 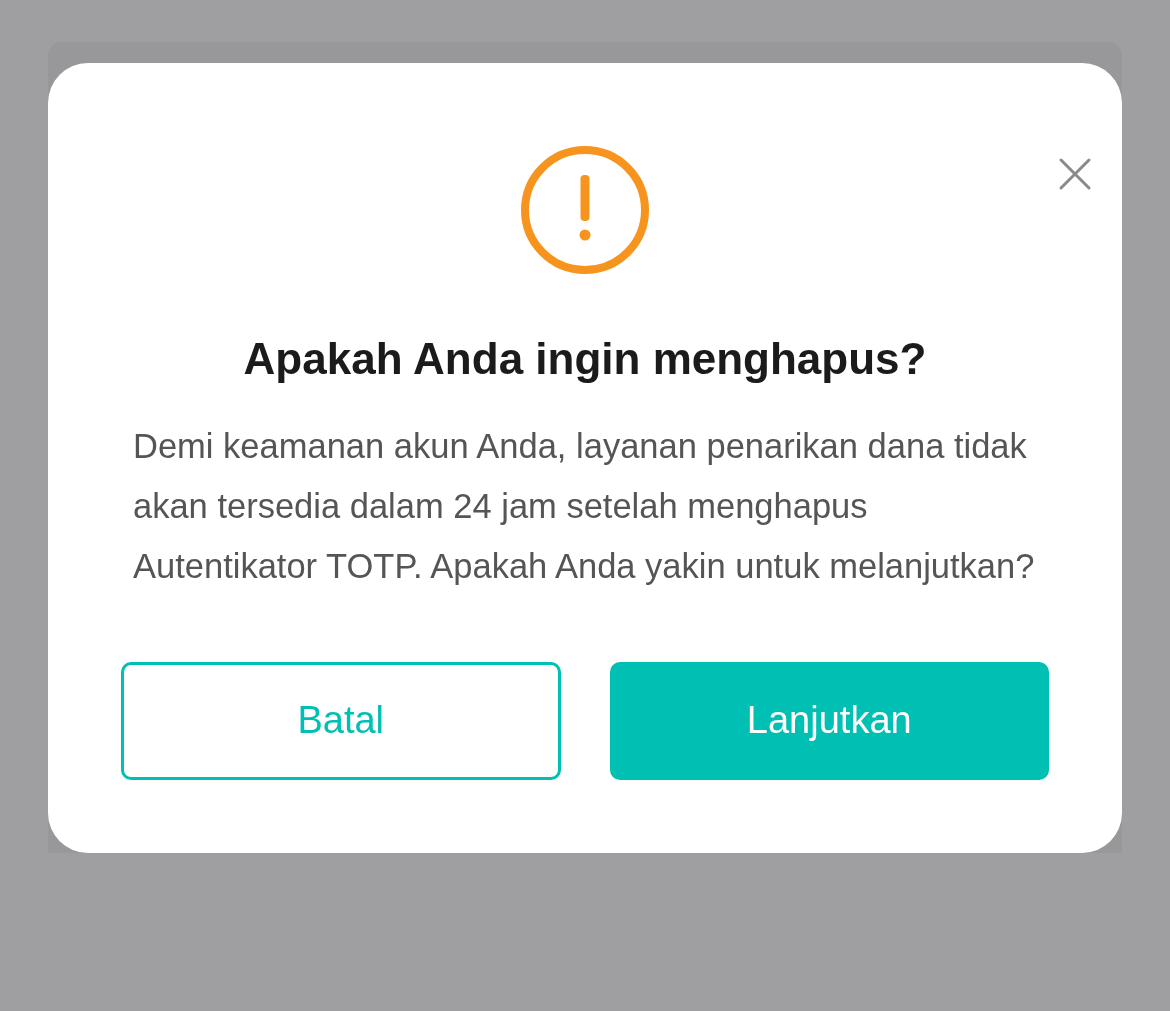 I want to click on warning-icon, so click(x=585, y=210).